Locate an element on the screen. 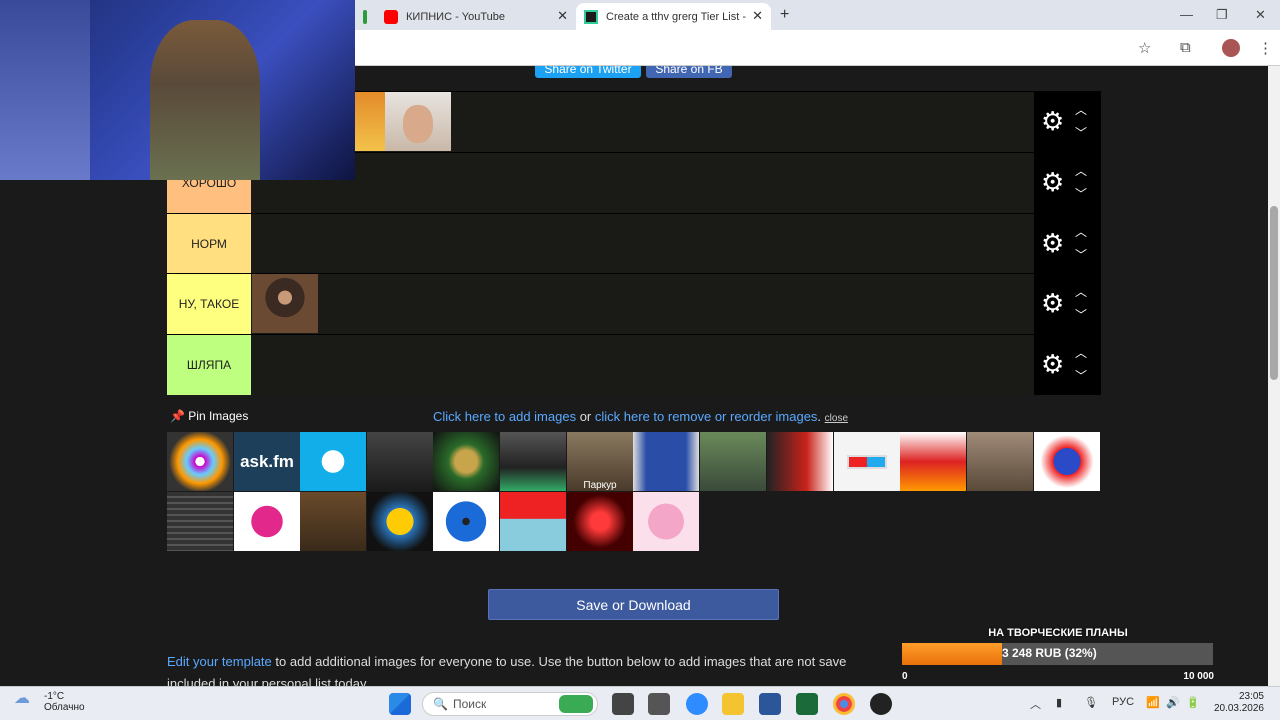  language-indicator: РУС is located at coordinates (1123, 702).